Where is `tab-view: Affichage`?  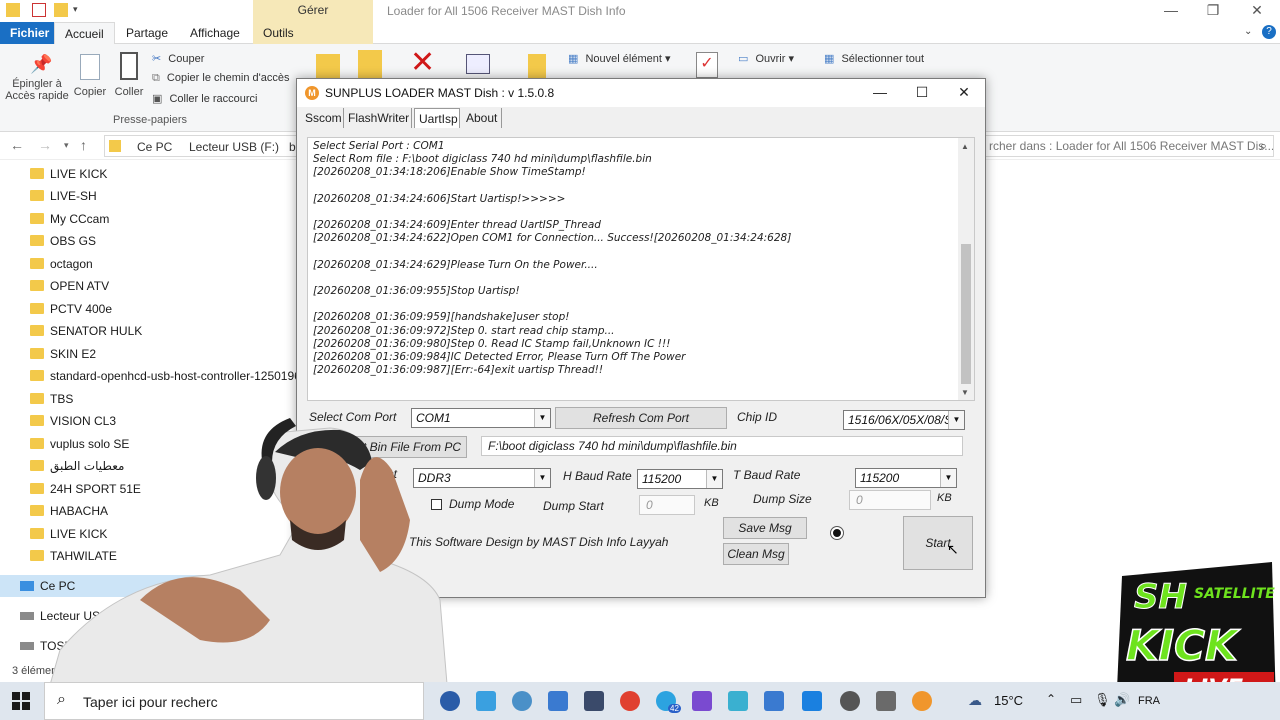 tab-view: Affichage is located at coordinates (215, 33).